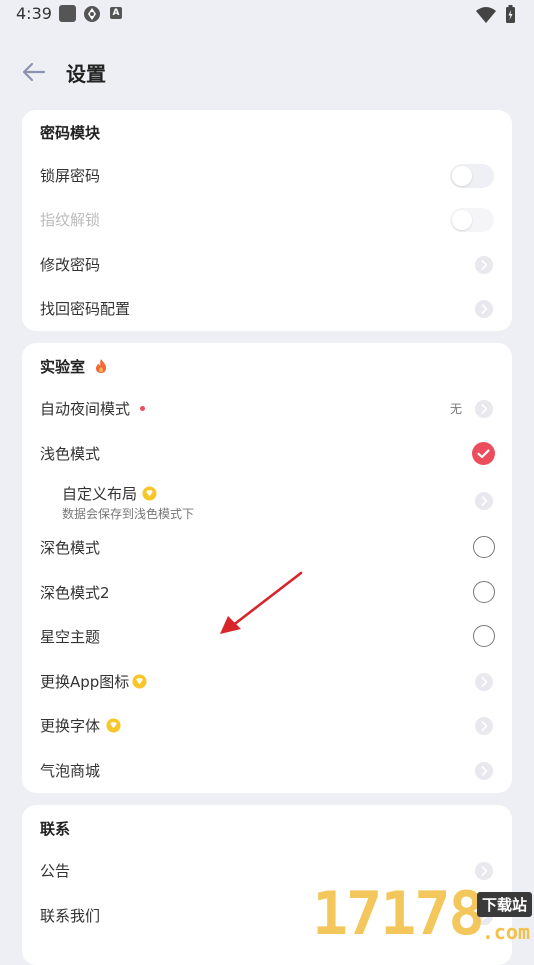  I want to click on row-label: 深色模式2, so click(75, 593).